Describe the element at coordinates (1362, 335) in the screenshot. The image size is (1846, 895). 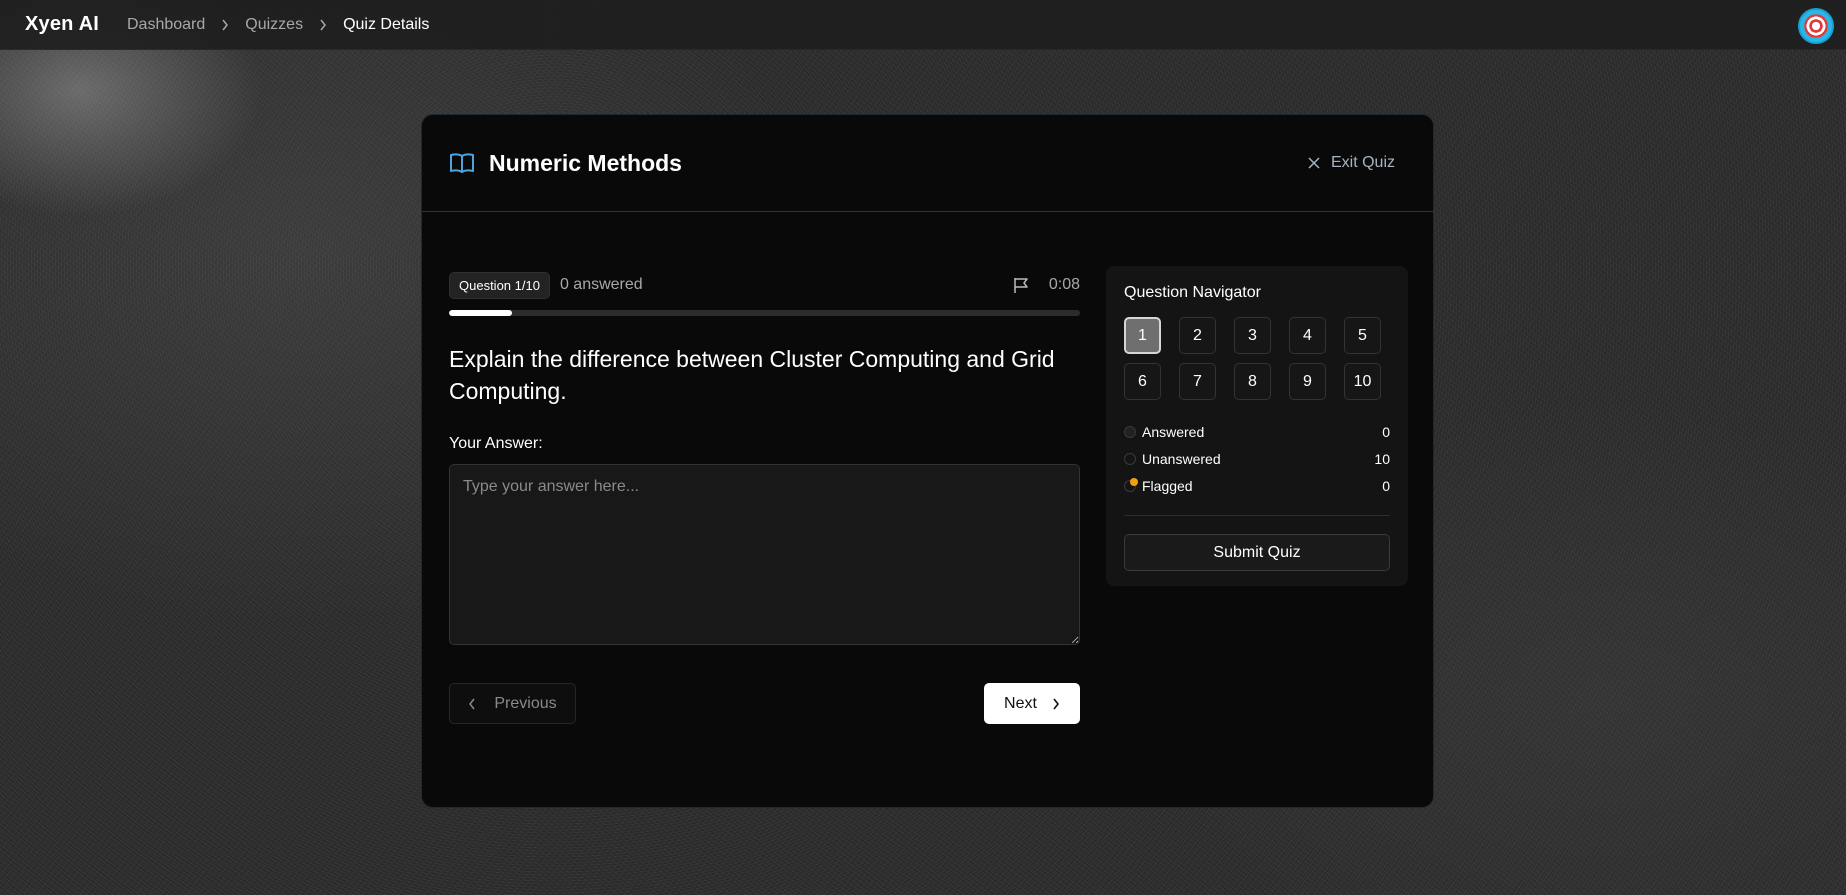
I see `question-nav-button: 5` at that location.